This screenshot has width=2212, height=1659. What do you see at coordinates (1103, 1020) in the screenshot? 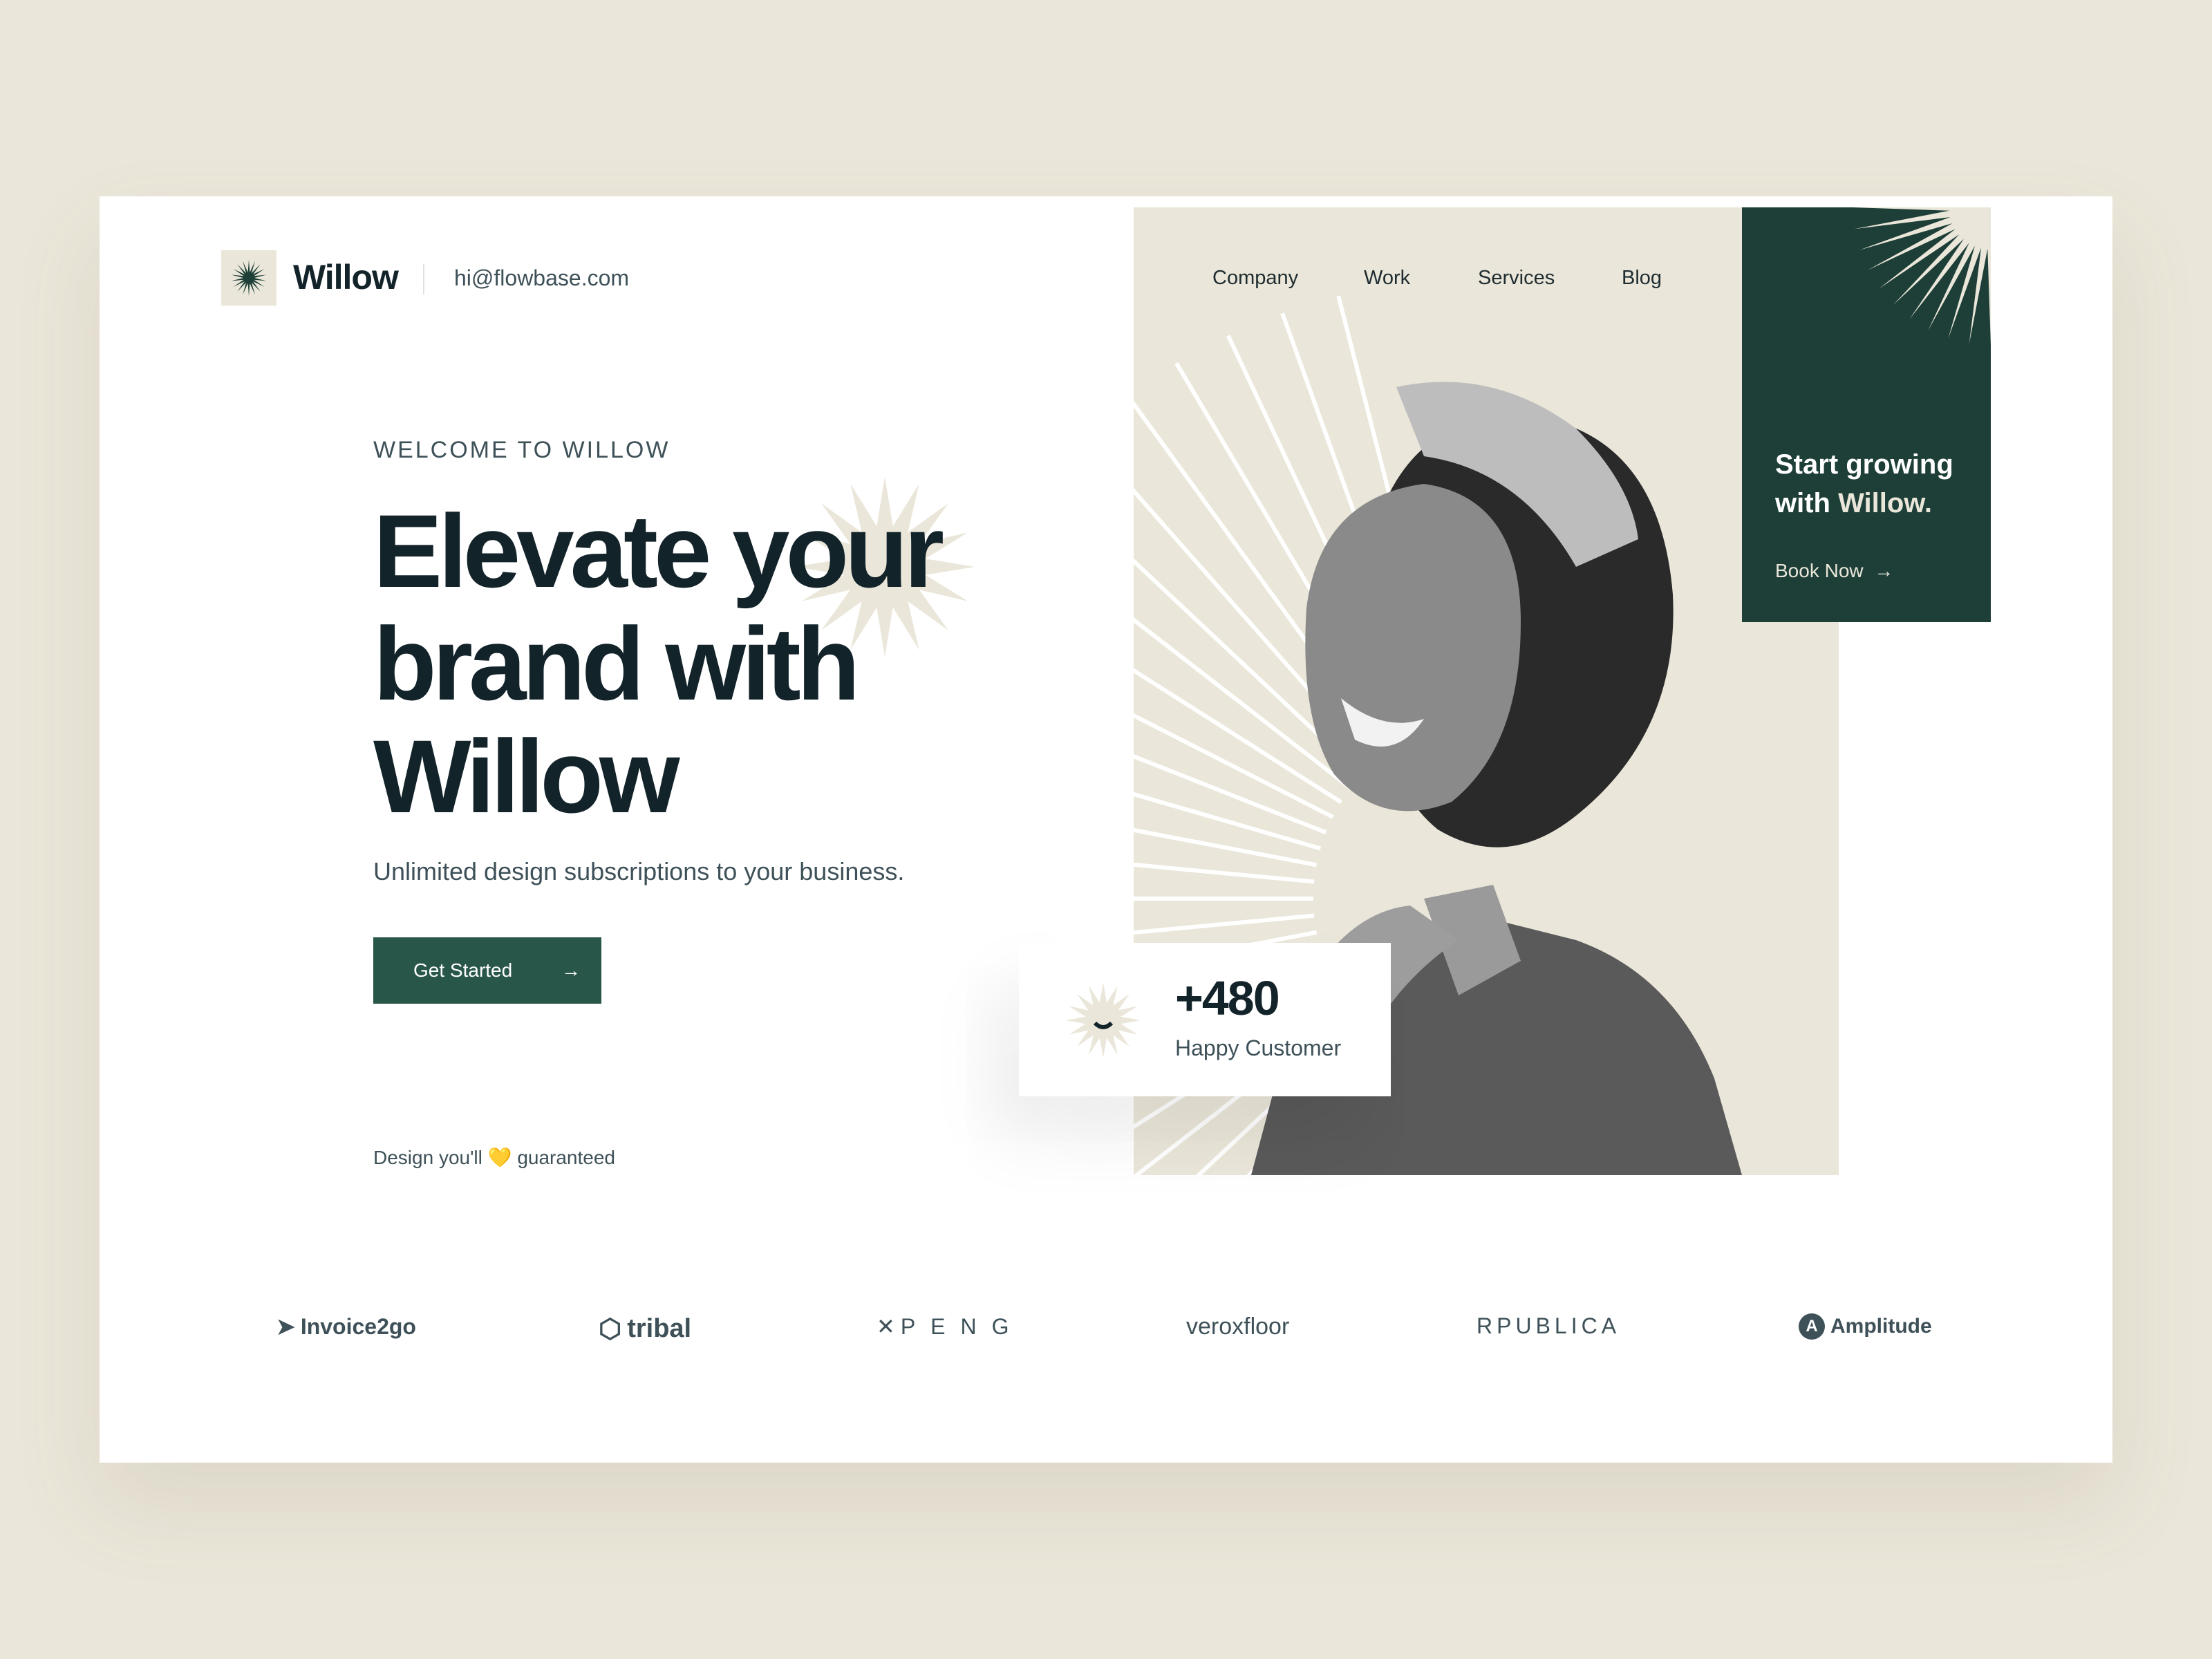
I see `smiling-sun-icon` at bounding box center [1103, 1020].